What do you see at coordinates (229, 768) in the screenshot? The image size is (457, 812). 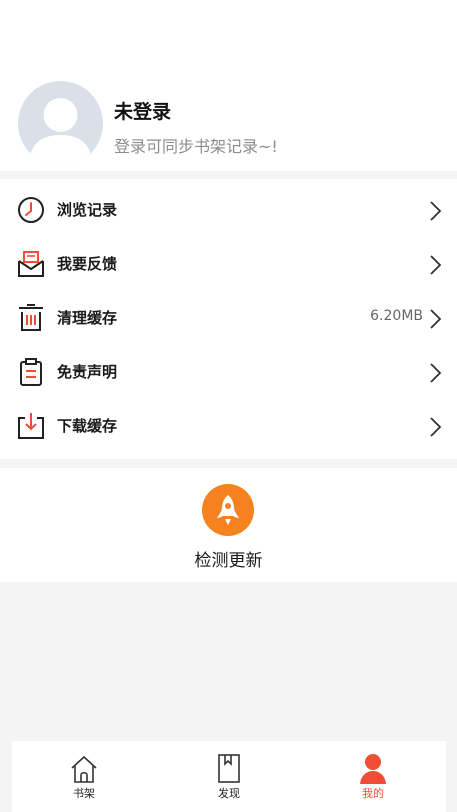 I see `book-icon` at bounding box center [229, 768].